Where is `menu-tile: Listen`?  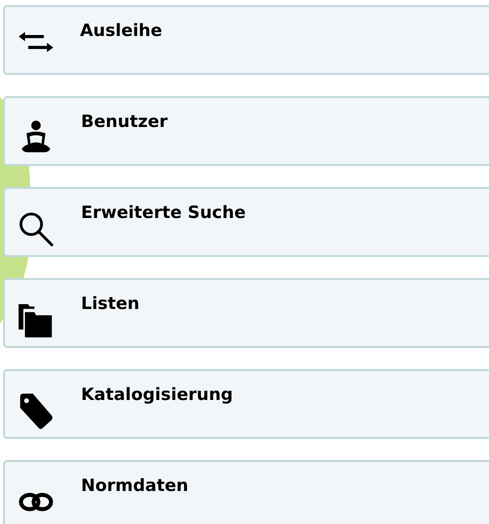 menu-tile: Listen is located at coordinates (246, 313).